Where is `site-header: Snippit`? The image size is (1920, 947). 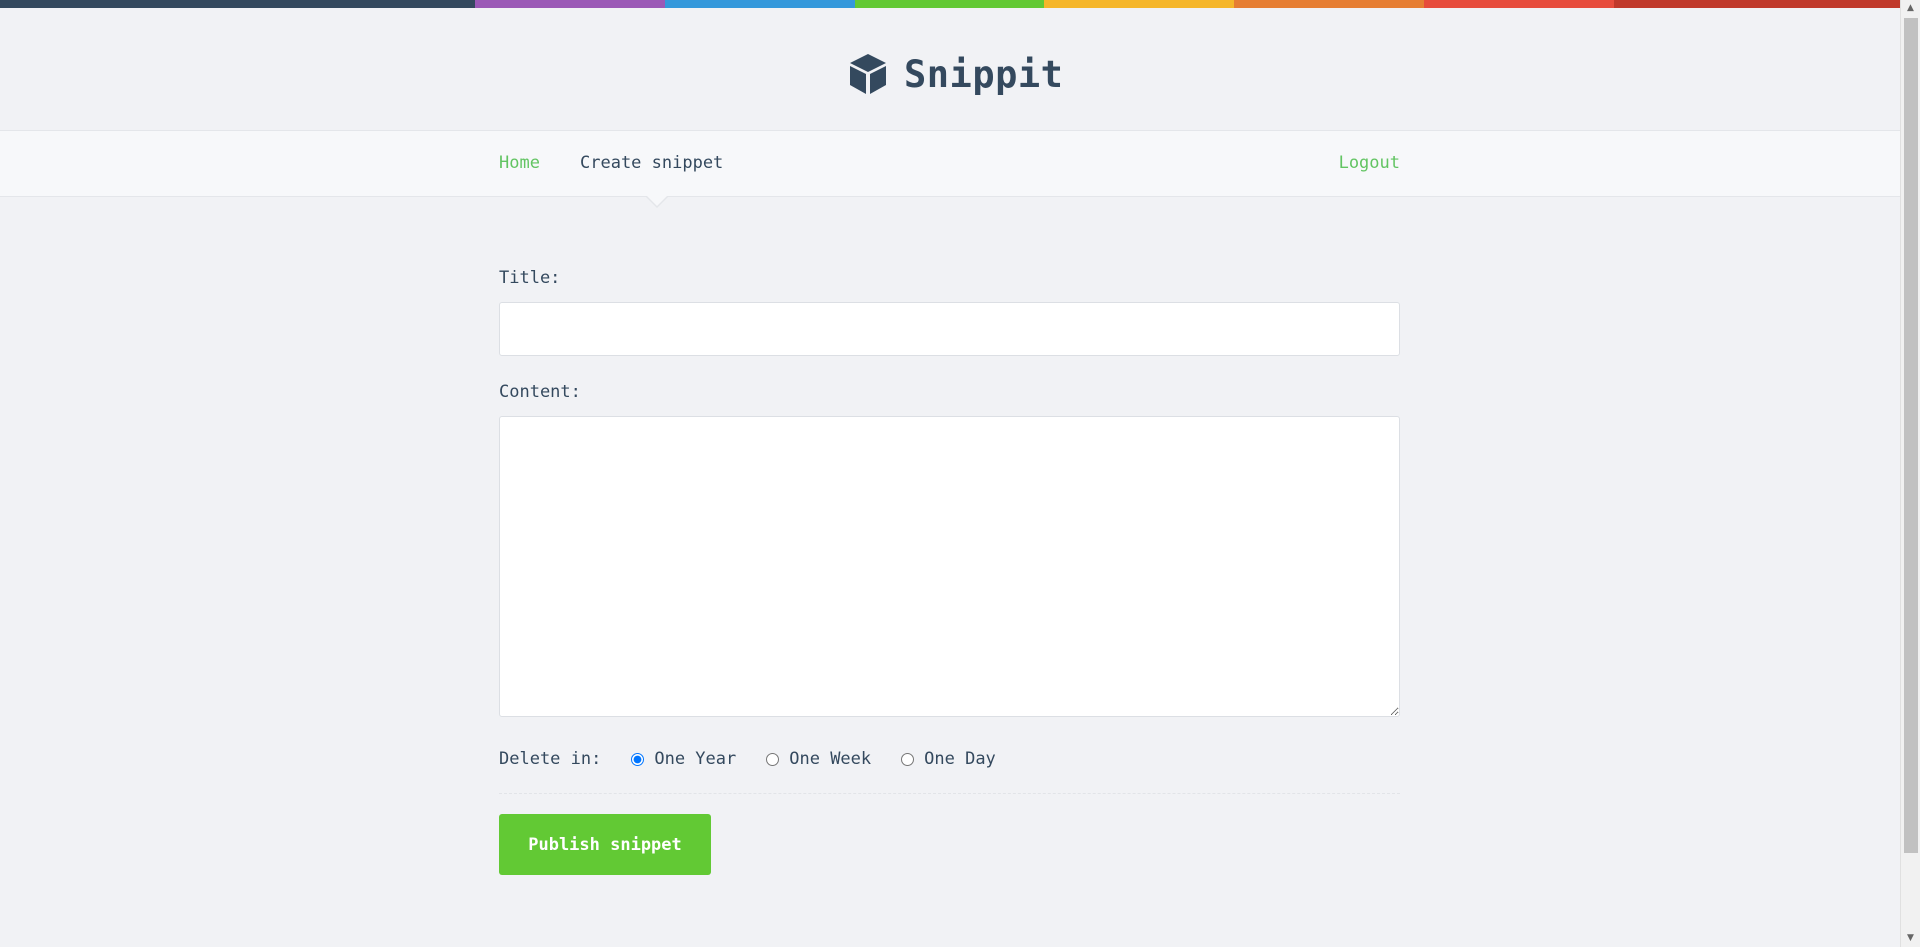 site-header: Snippit is located at coordinates (950, 69).